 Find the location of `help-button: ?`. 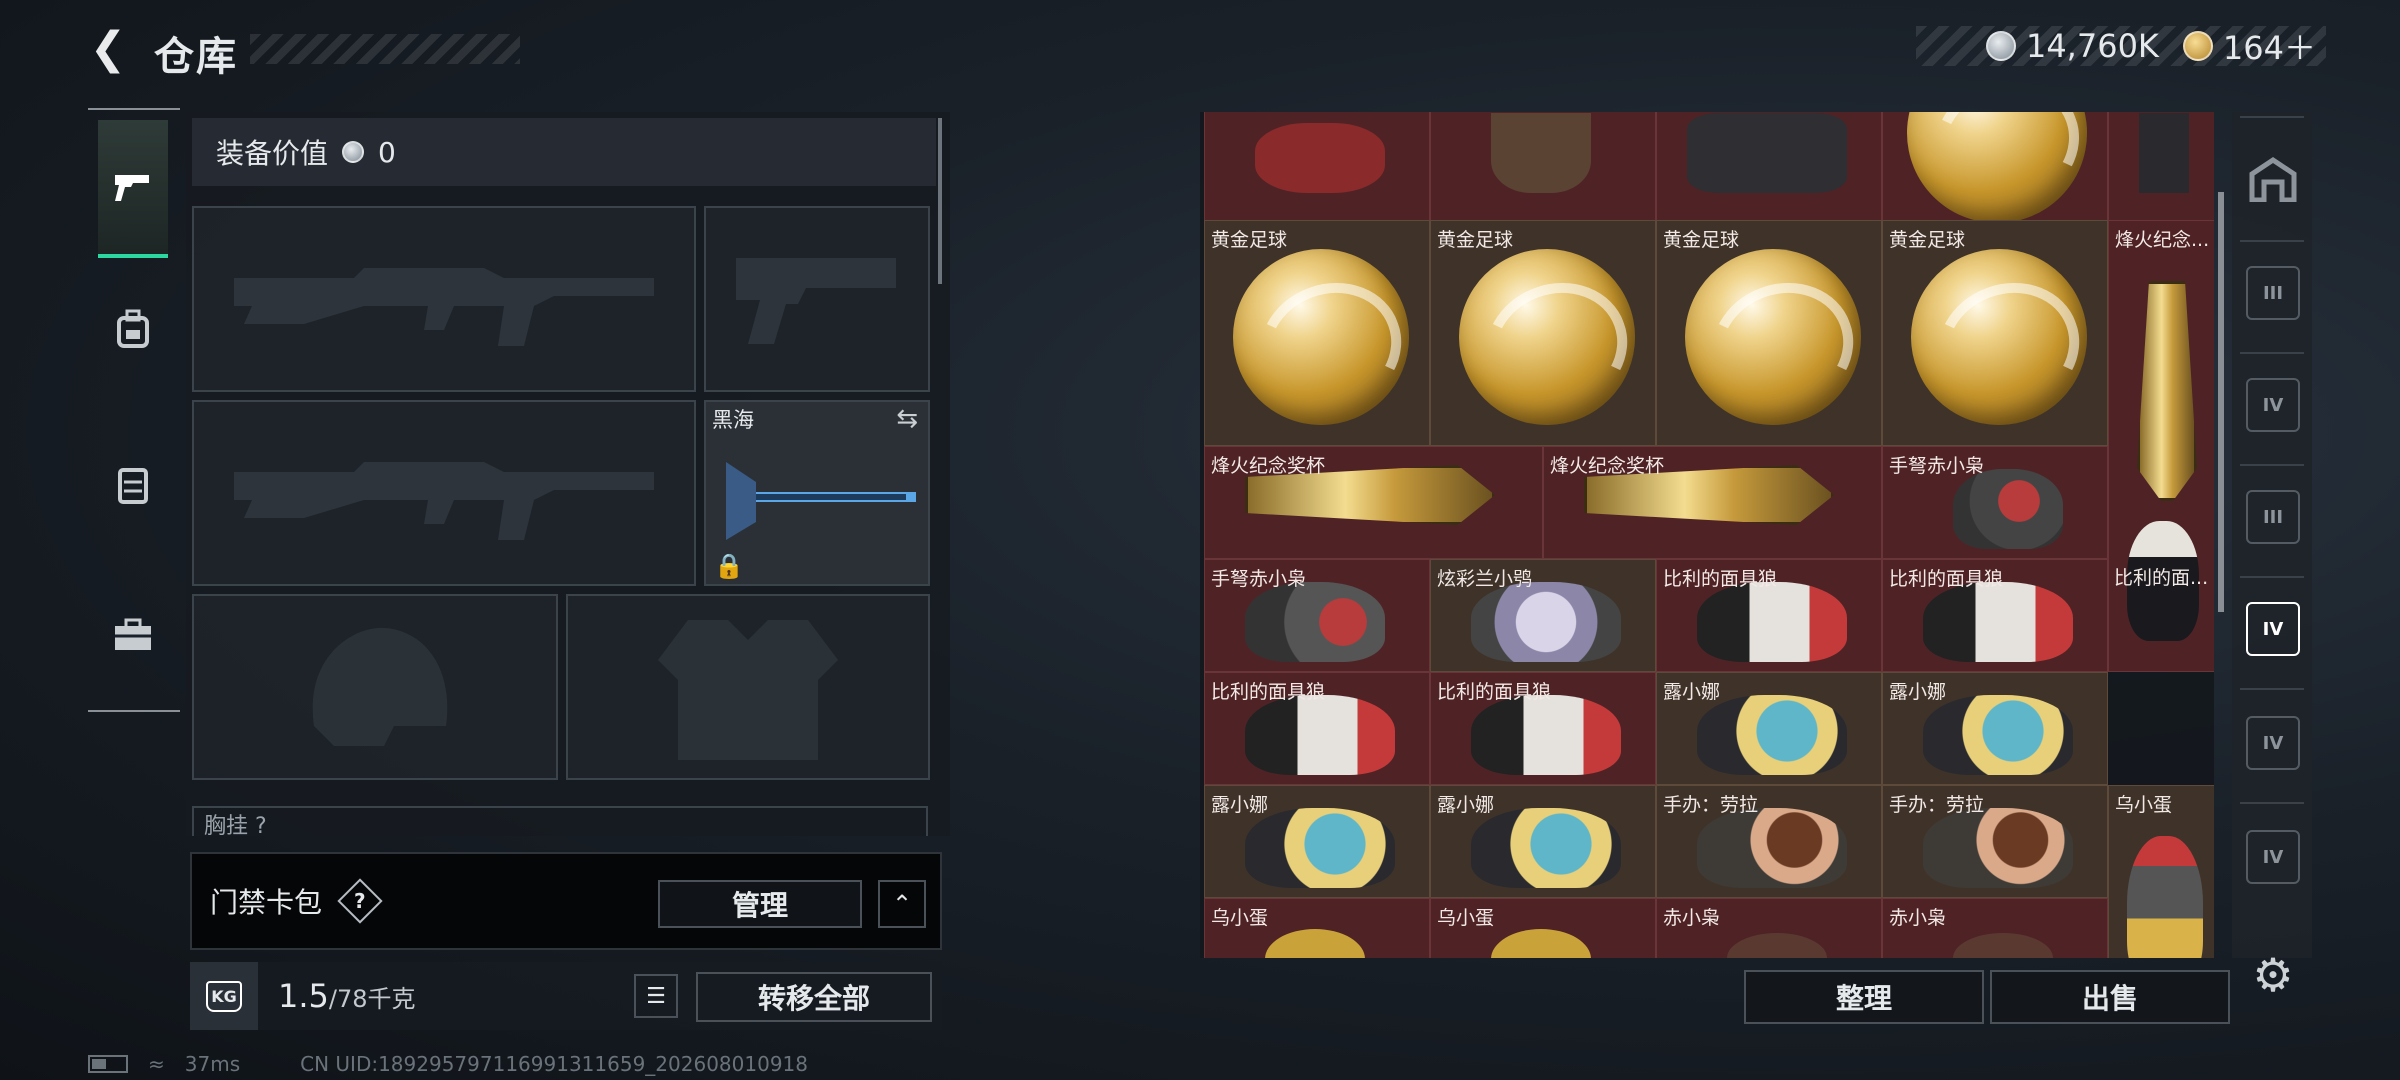

help-button: ? is located at coordinates (360, 901).